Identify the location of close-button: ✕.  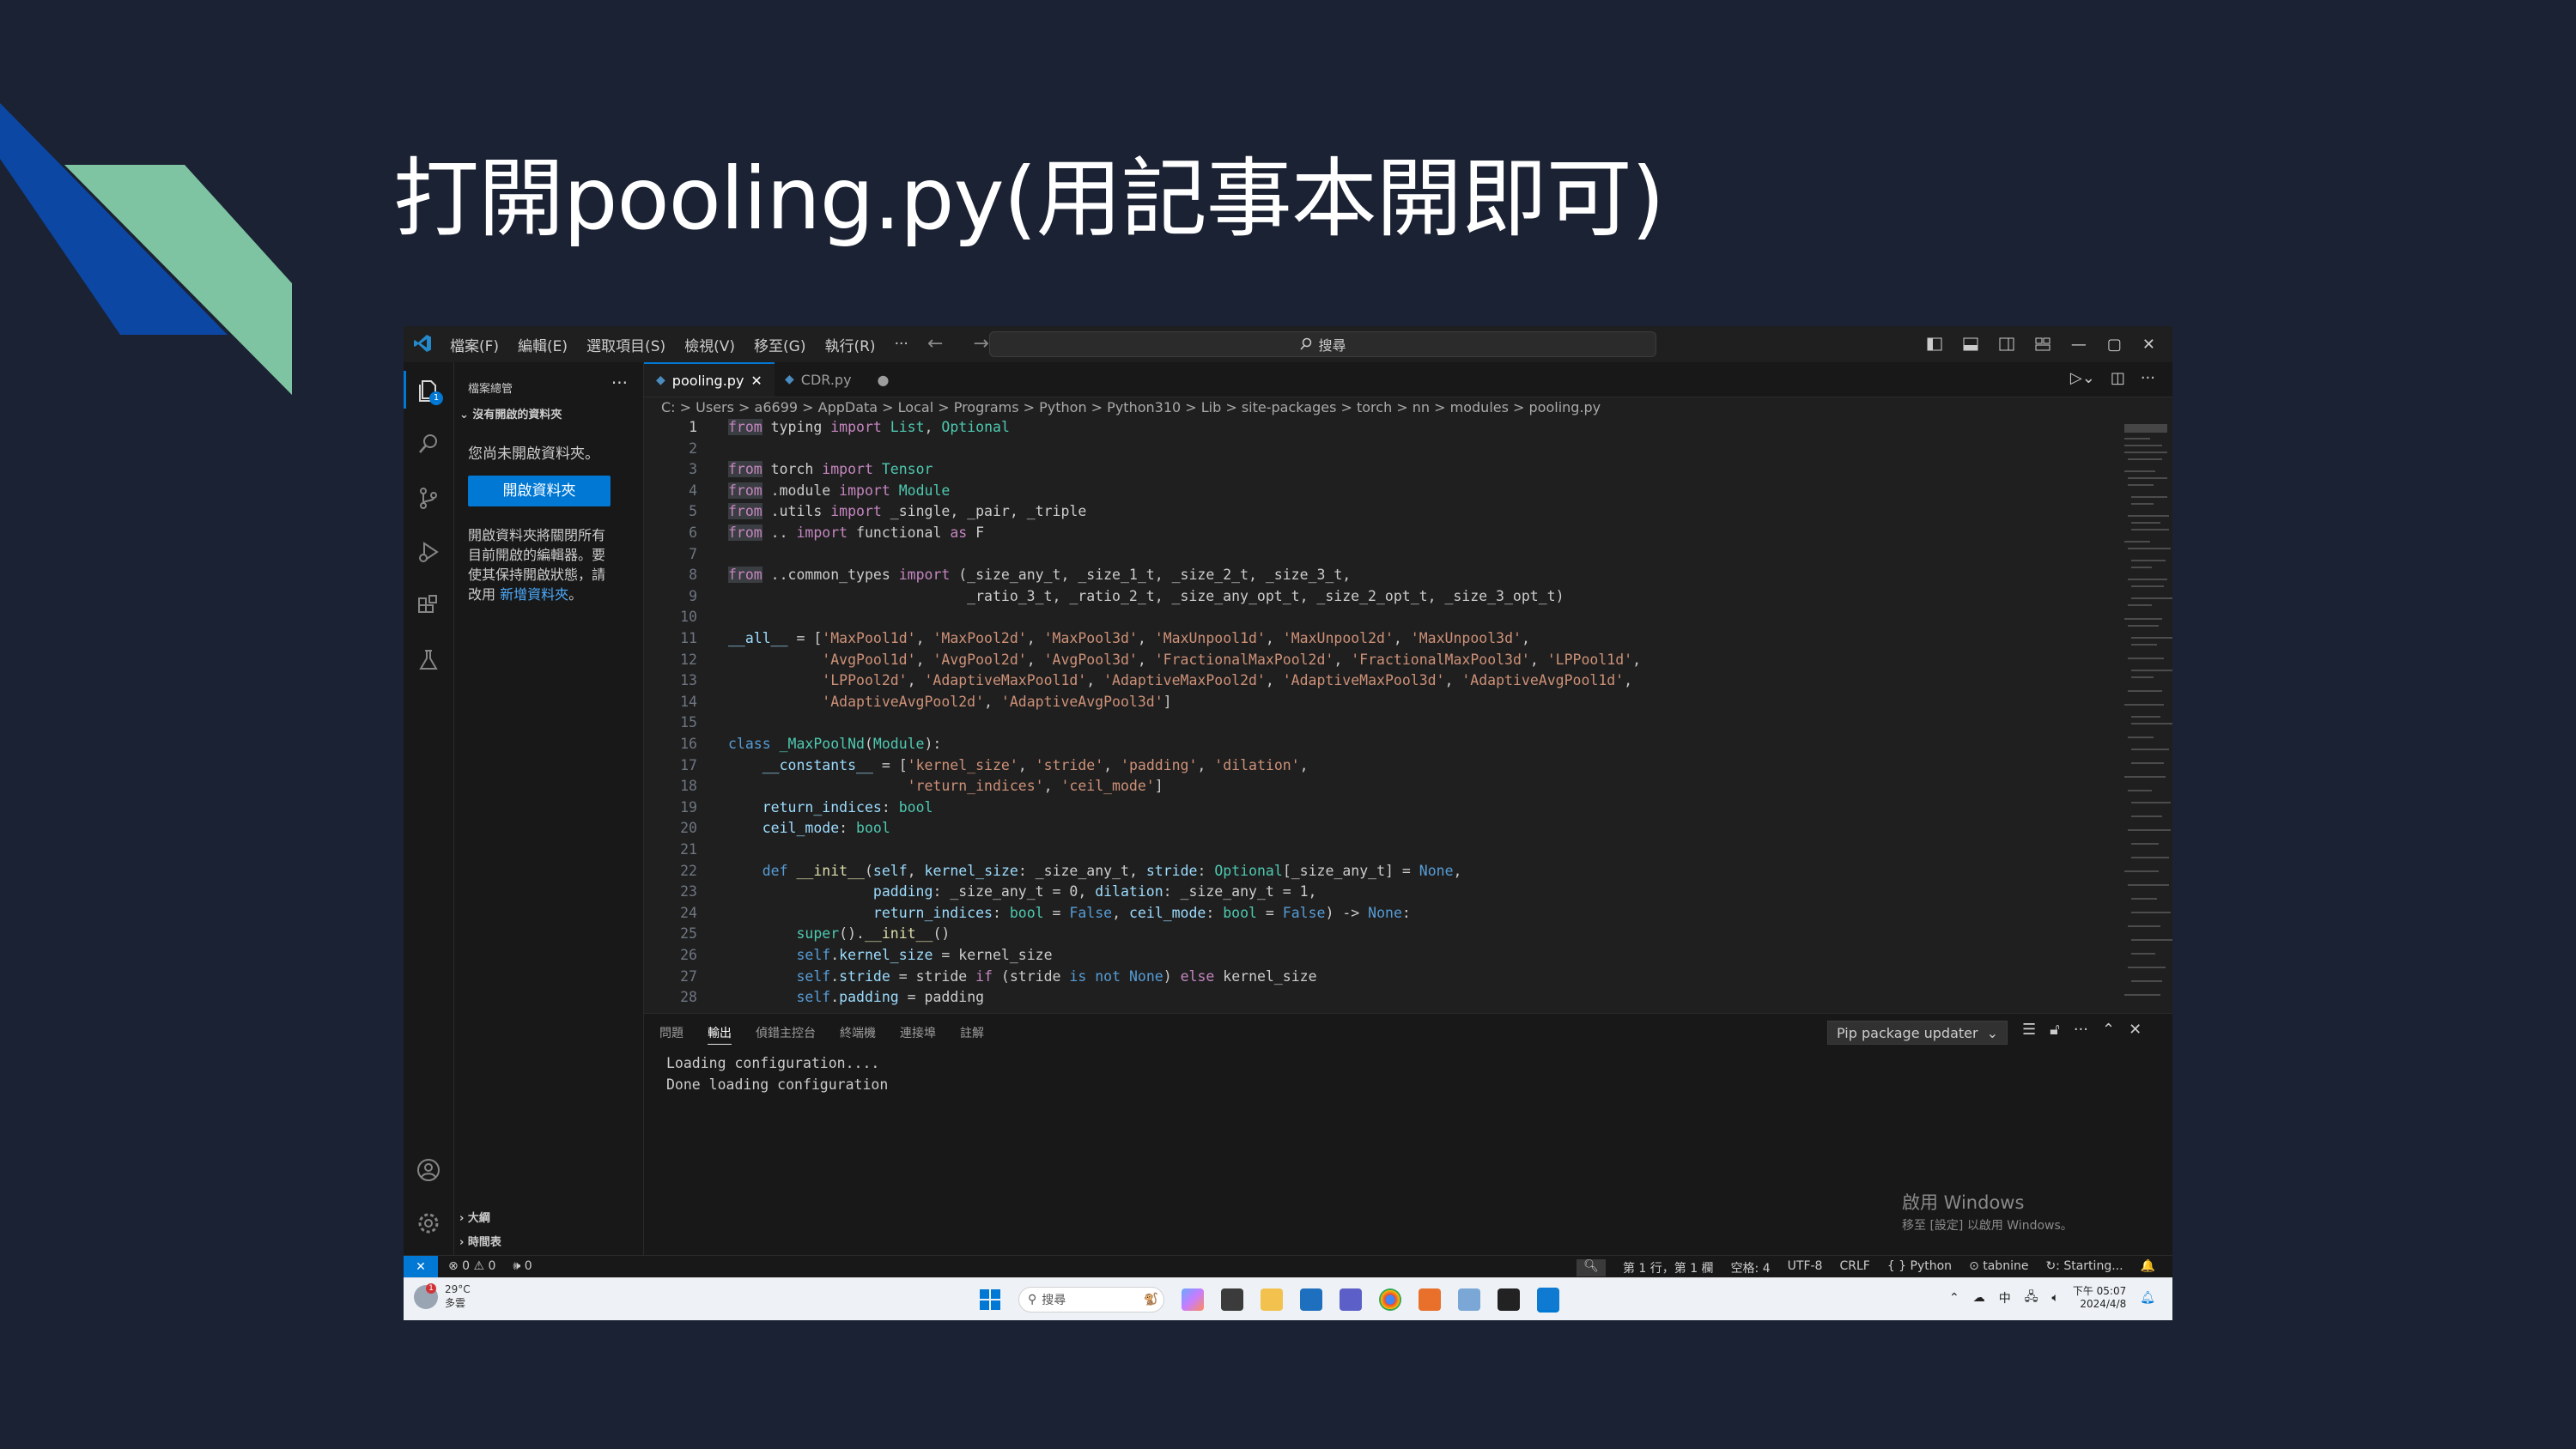
(2148, 345).